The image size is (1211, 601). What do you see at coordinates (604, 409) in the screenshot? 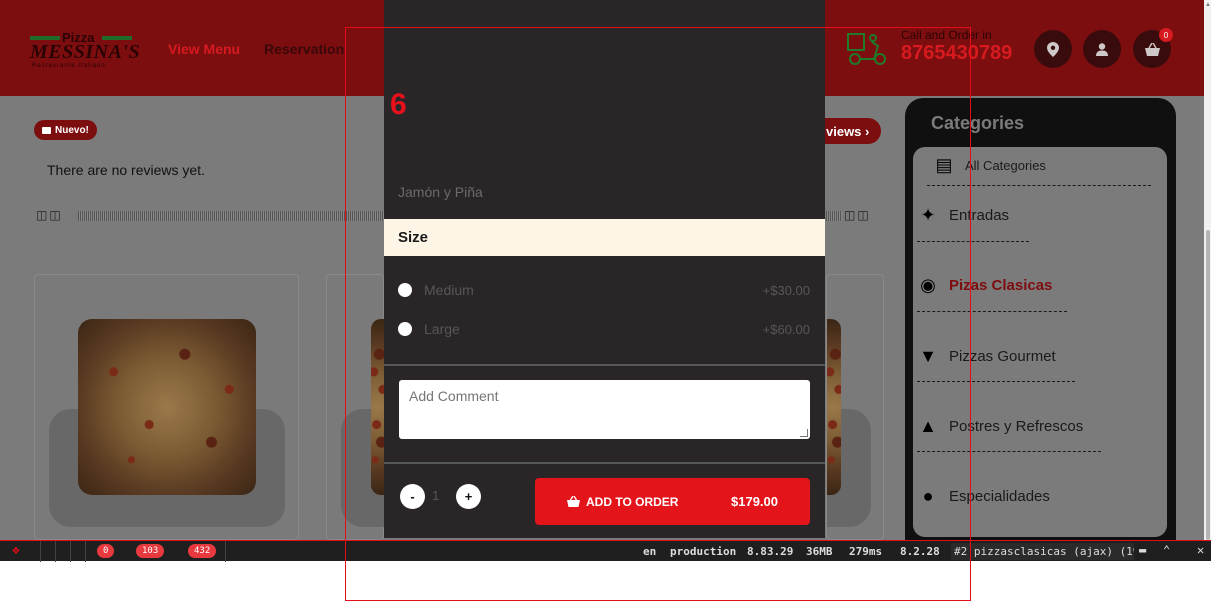
I see `comment-field` at bounding box center [604, 409].